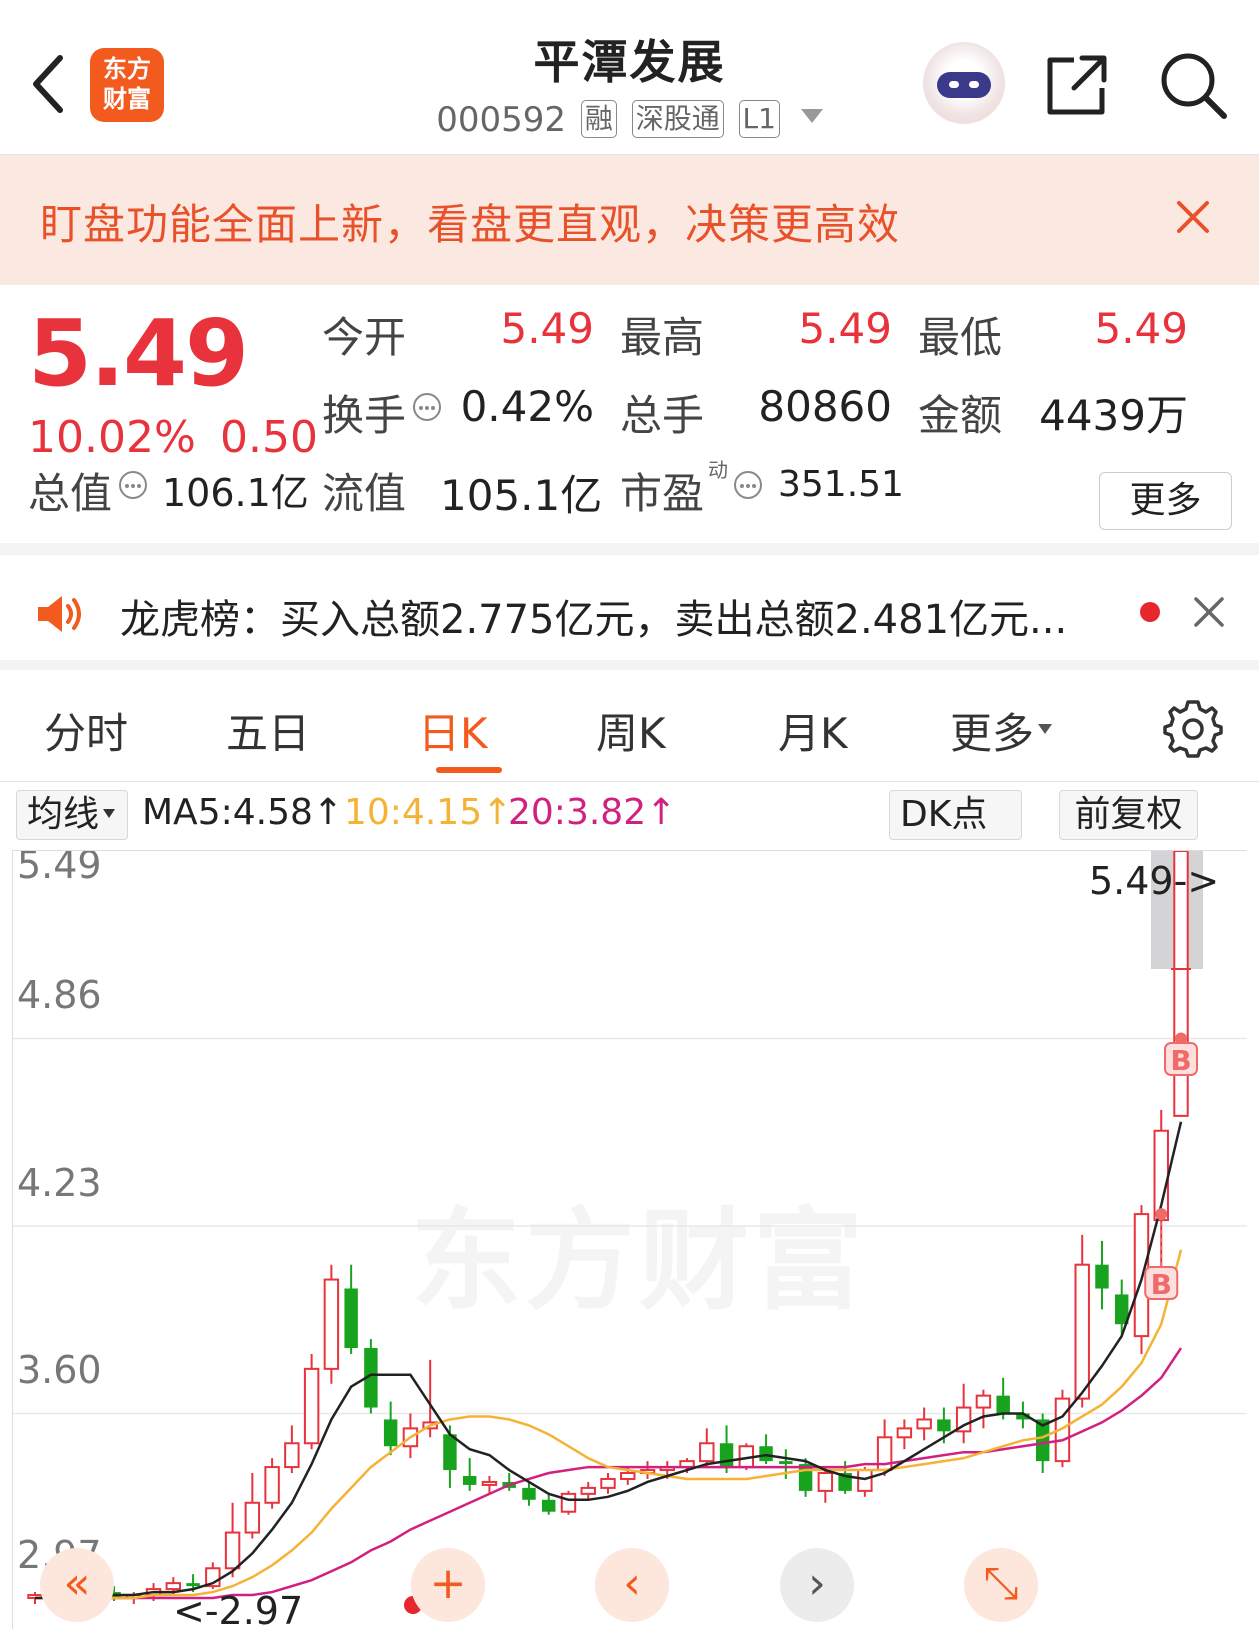 The image size is (1259, 1629). I want to click on tab-more: 更多, so click(1001, 730).